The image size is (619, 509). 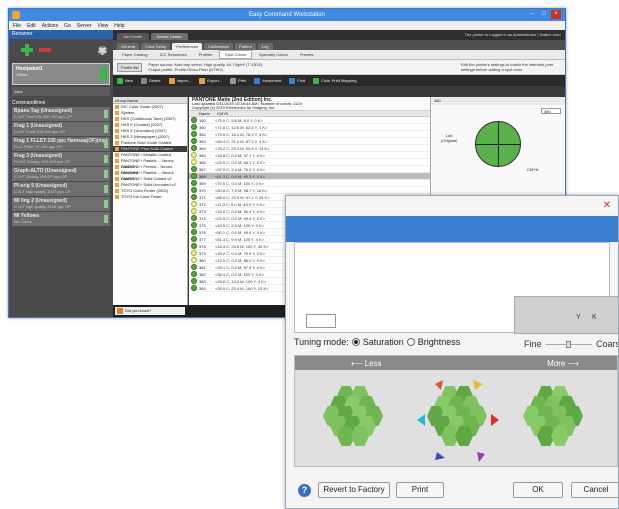 I want to click on table-row: 150 <75.0 C, 5.8 M, 8.0 Y, 0 K>, so click(x=309, y=120).